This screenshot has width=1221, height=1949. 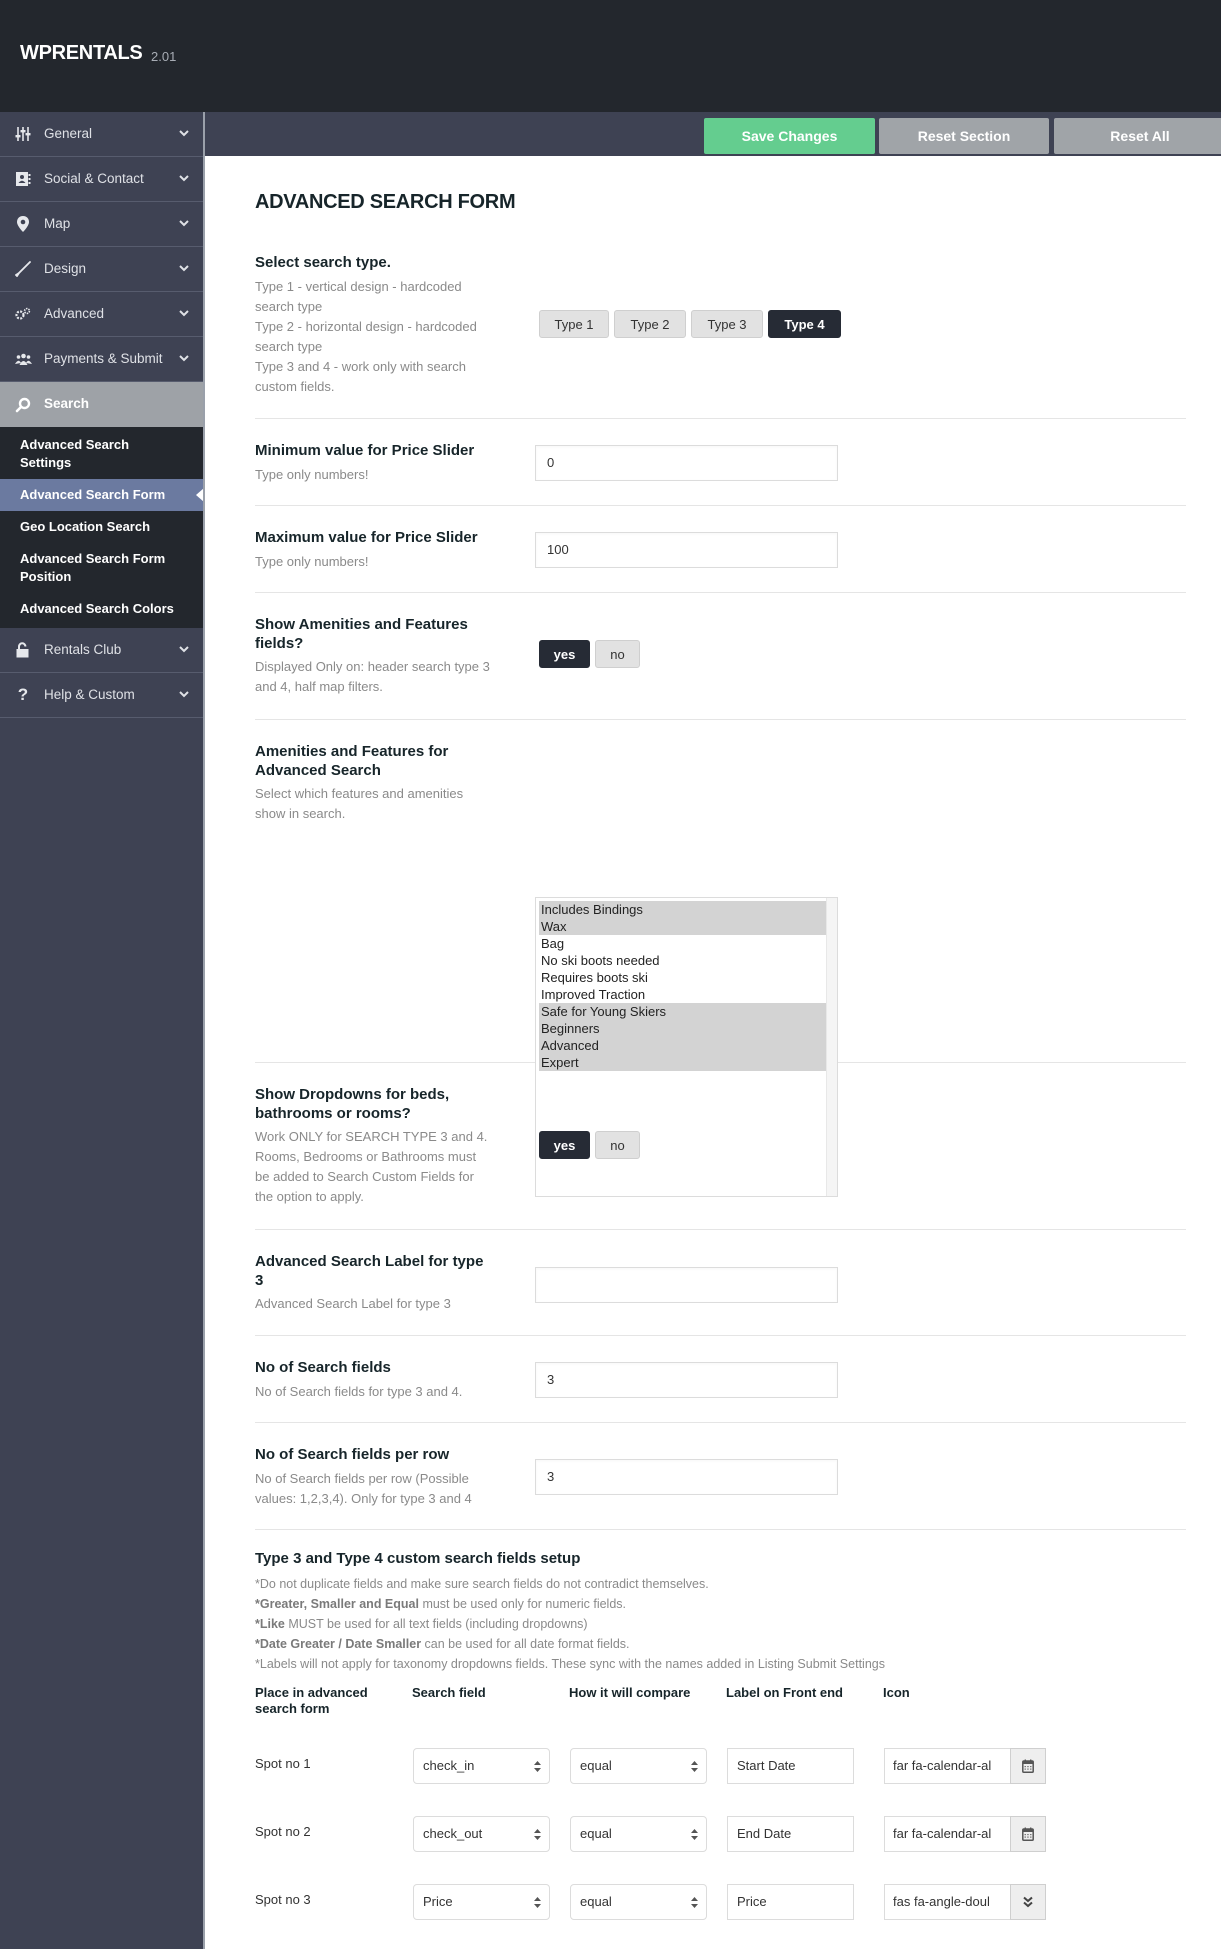 What do you see at coordinates (686, 1380) in the screenshot?
I see `no-fields-input: 3` at bounding box center [686, 1380].